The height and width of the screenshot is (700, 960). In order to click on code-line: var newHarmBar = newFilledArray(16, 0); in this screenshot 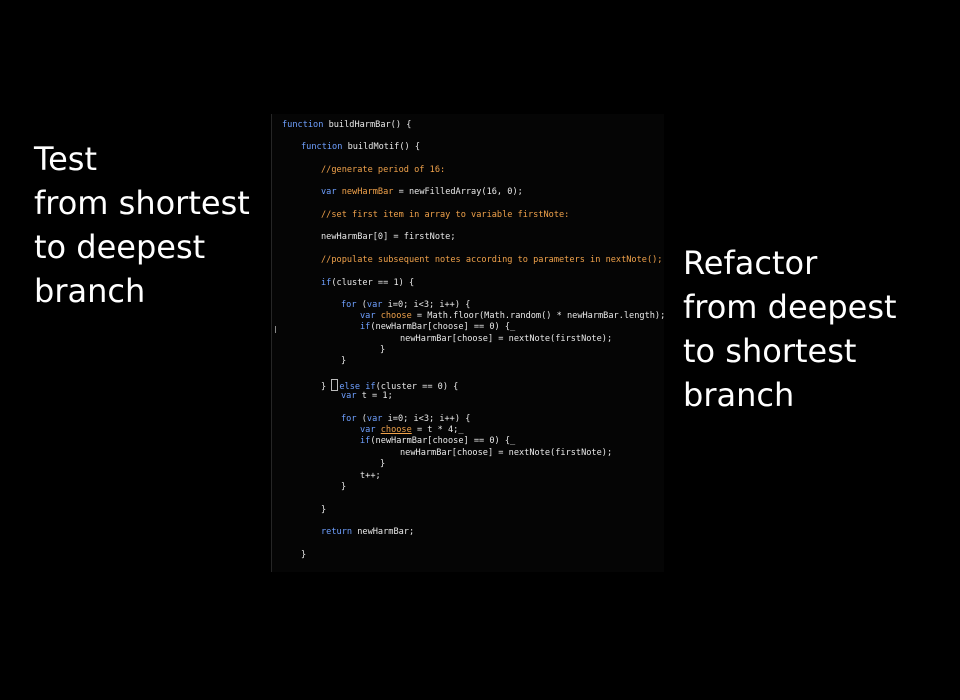, I will do `click(422, 192)`.